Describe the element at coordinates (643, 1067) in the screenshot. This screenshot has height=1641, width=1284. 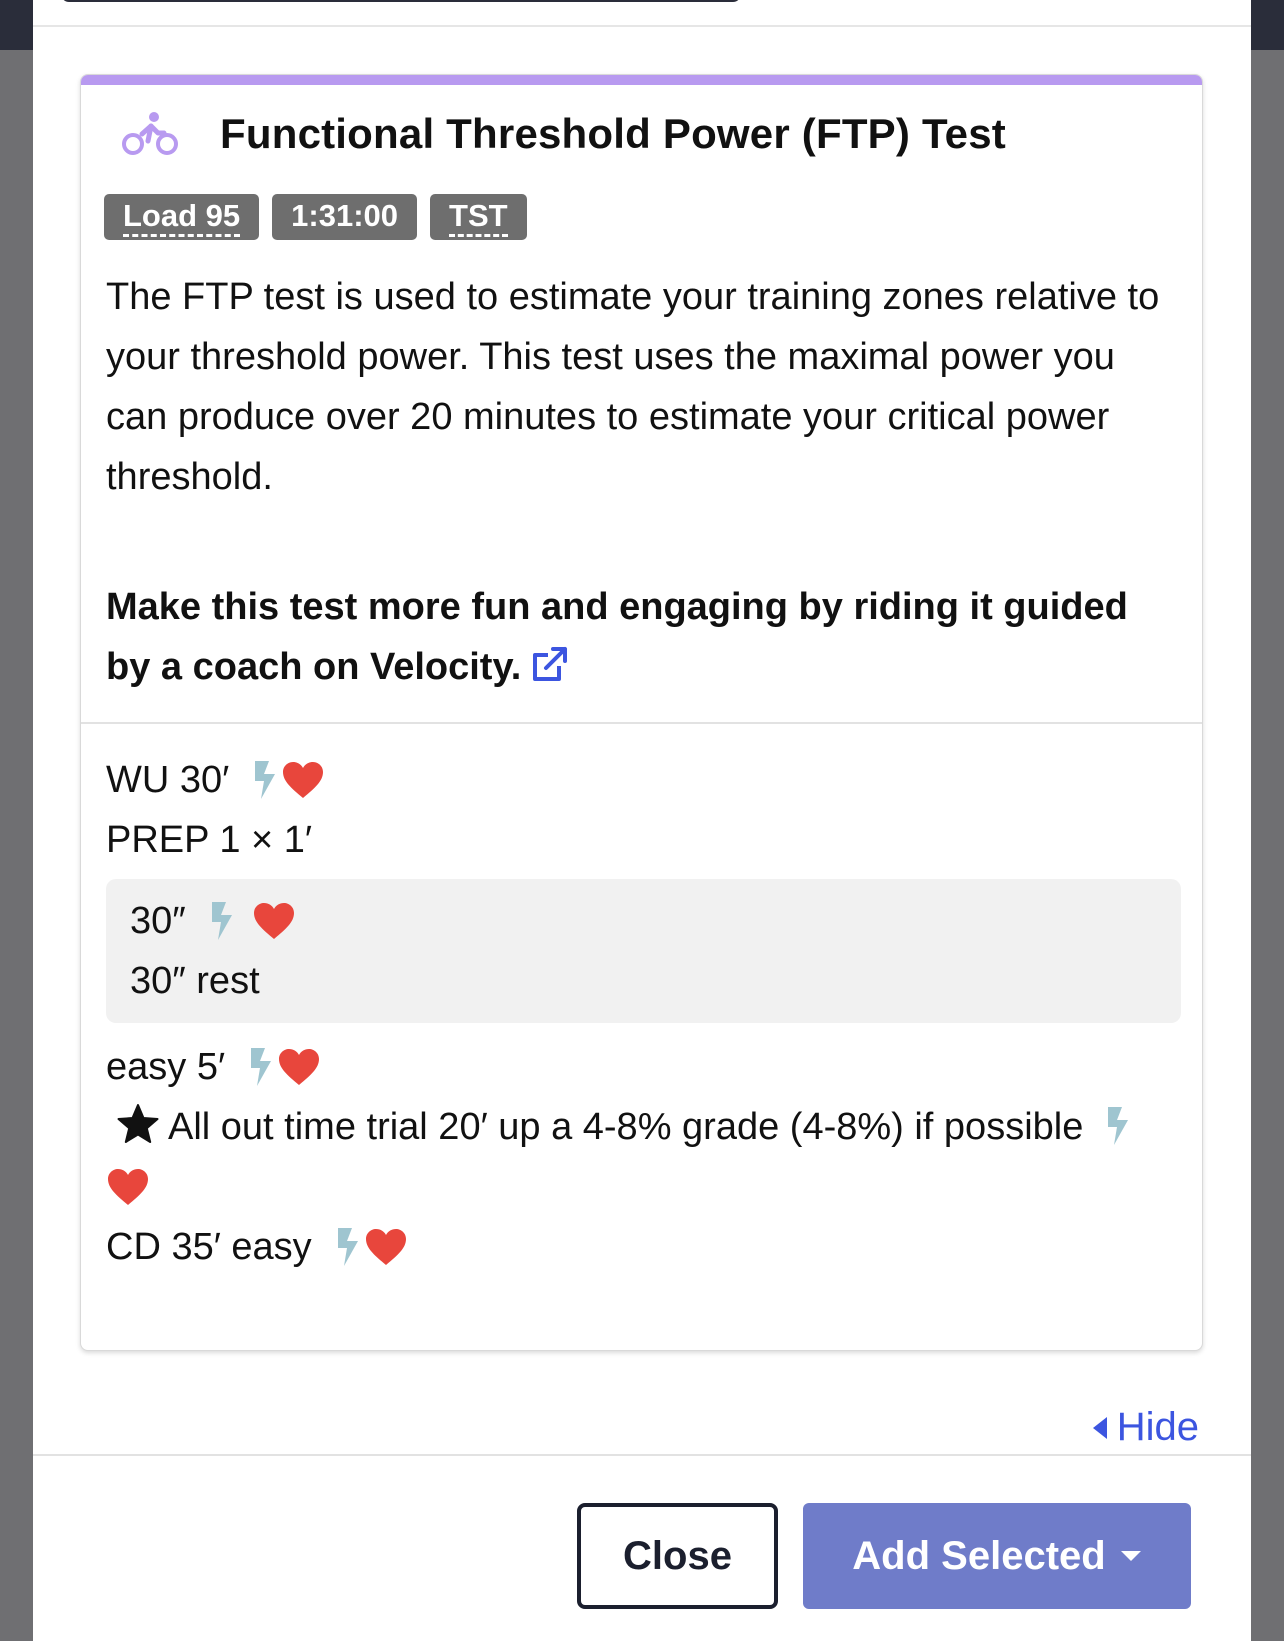
I see `step-easy: easy 5′` at that location.